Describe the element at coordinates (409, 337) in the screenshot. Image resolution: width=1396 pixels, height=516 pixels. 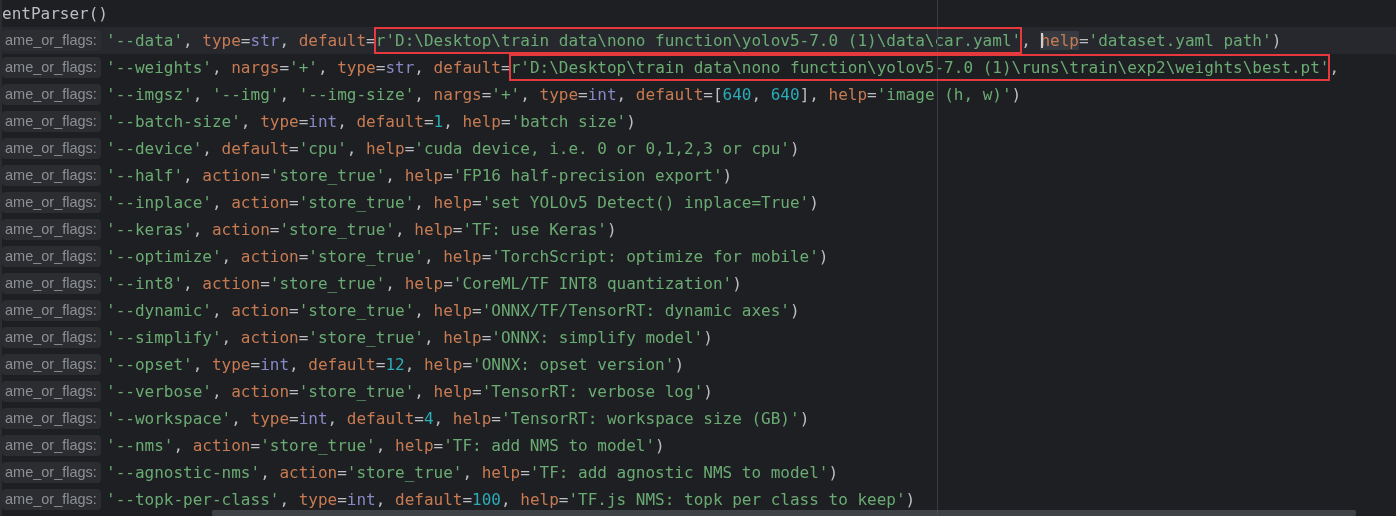
I see `code-line: '--simplify', action='store_true', help='ONNX: simplify model')` at that location.